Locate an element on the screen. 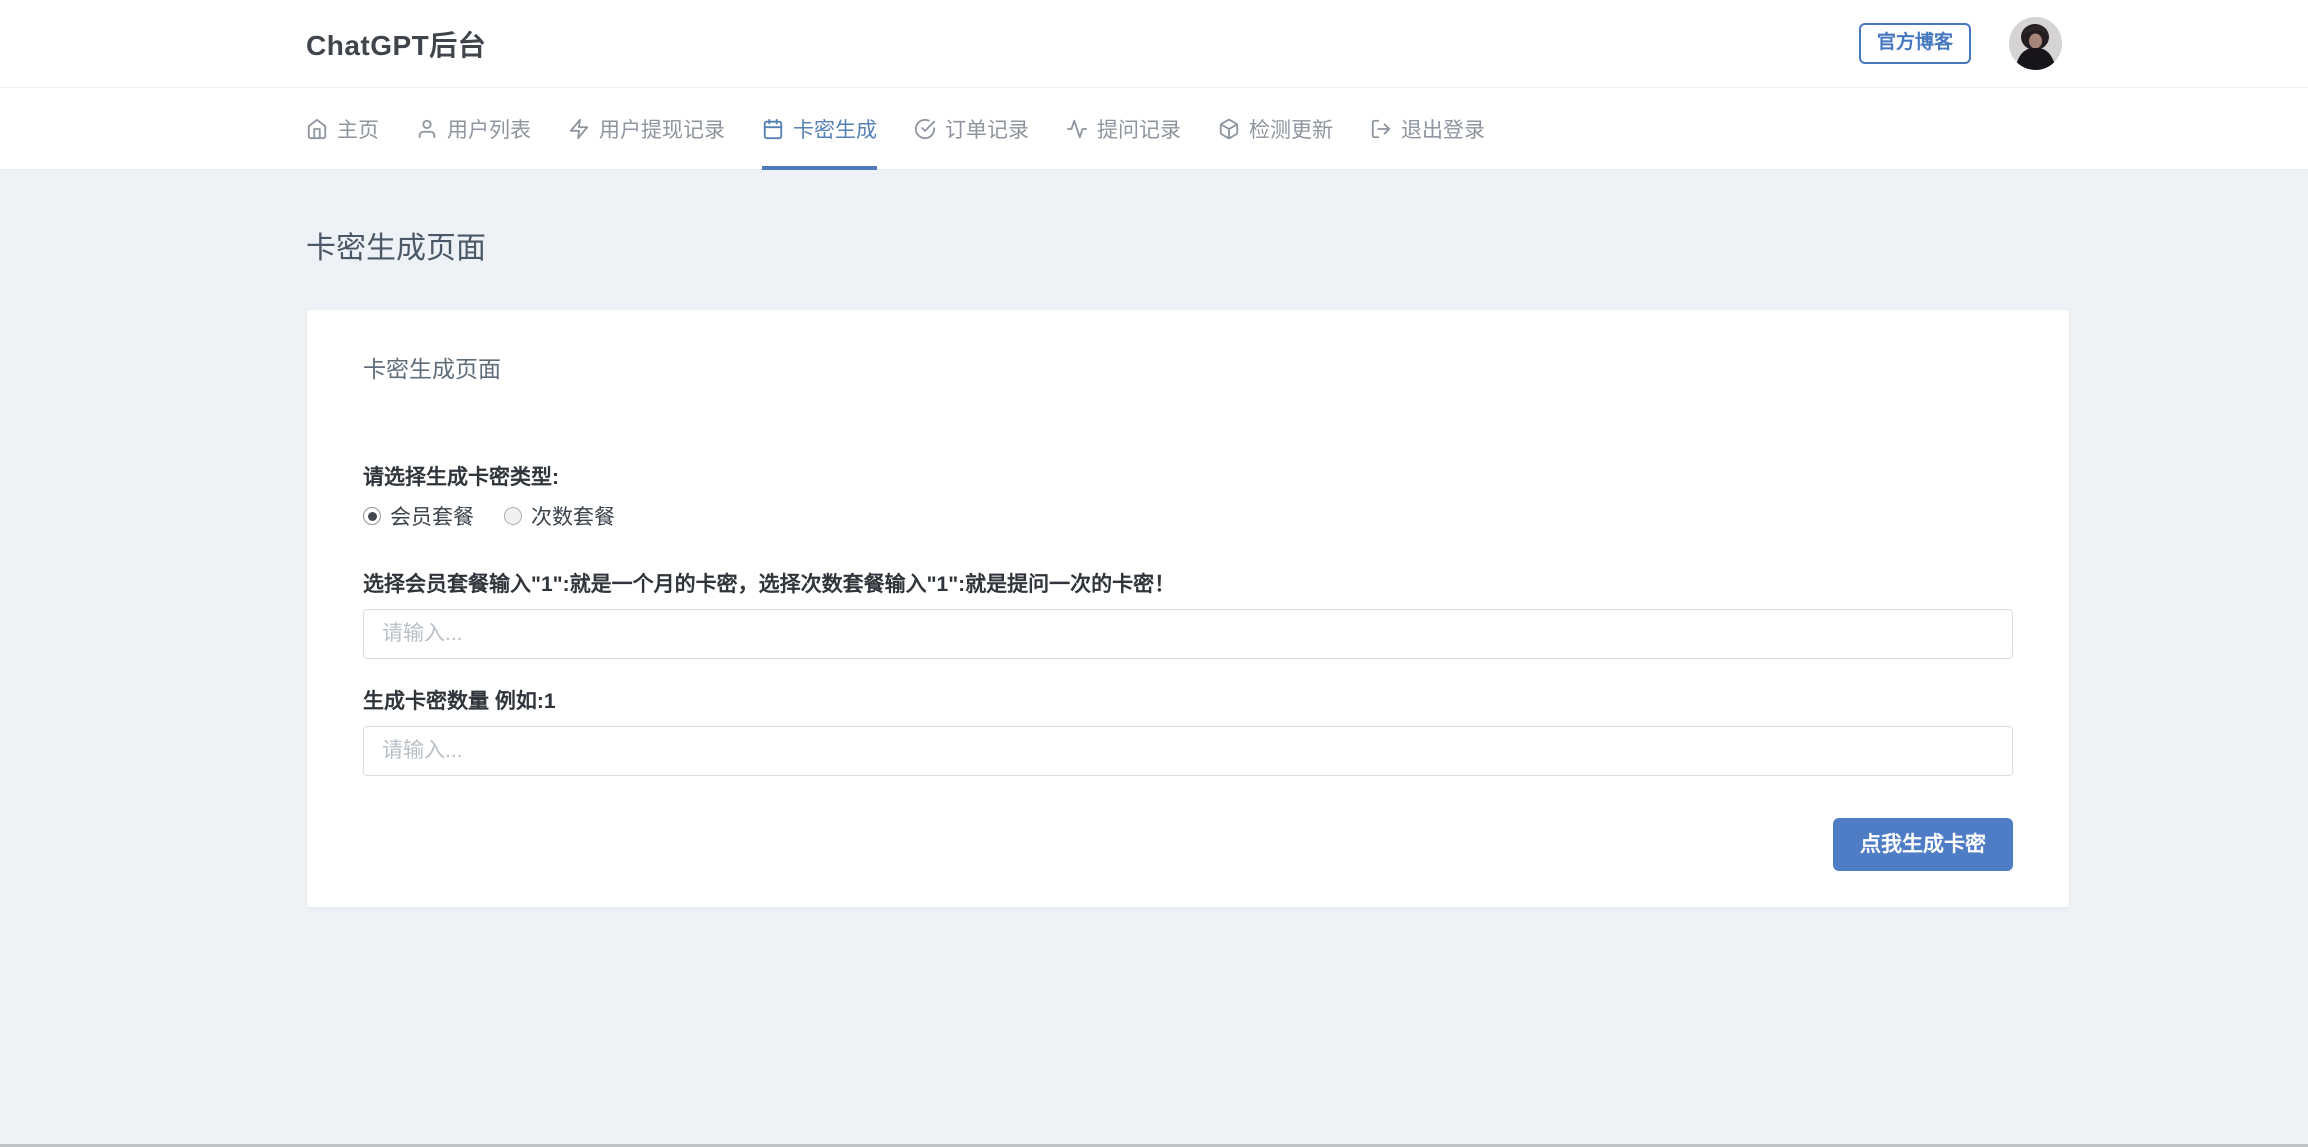 This screenshot has height=1147, width=2308. nav-item-card-key-generate: 卡密生成 is located at coordinates (819, 129).